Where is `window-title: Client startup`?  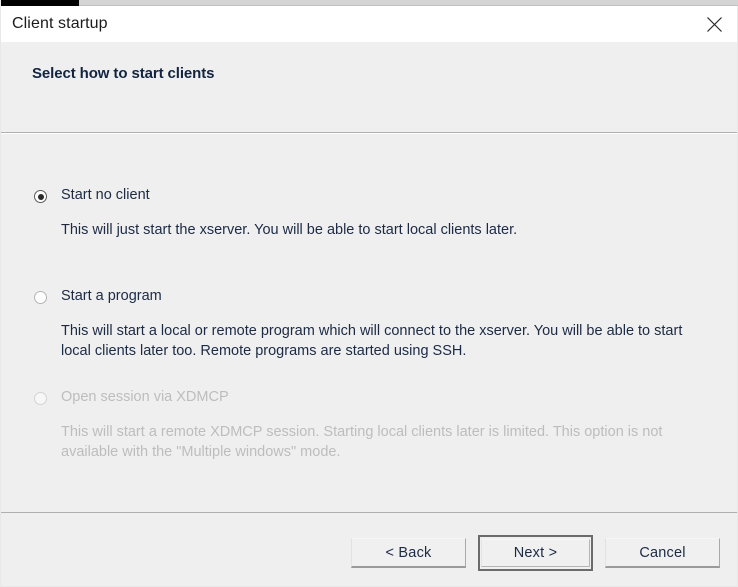 window-title: Client startup is located at coordinates (60, 23).